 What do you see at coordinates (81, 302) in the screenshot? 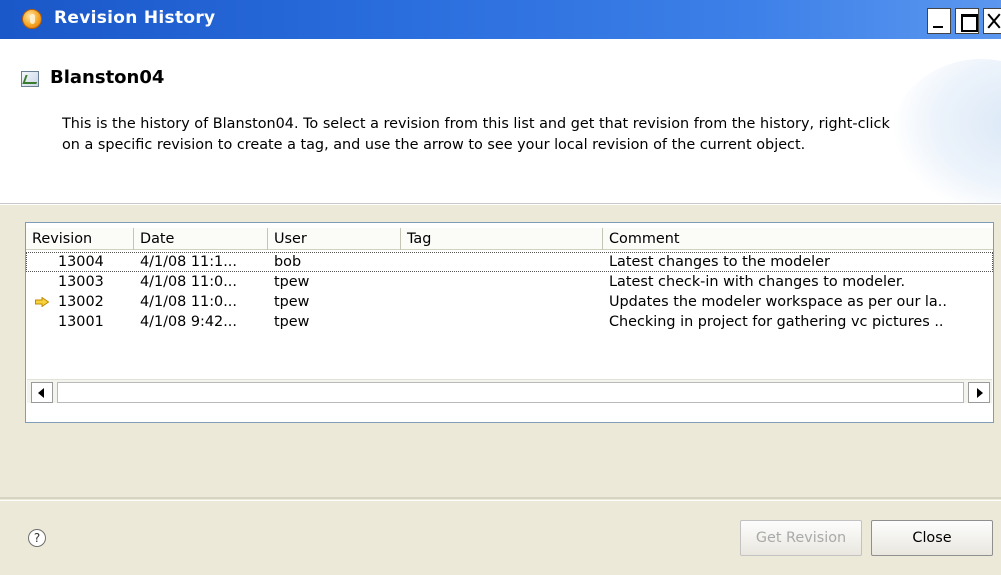
I see `cell-revision: 13002` at bounding box center [81, 302].